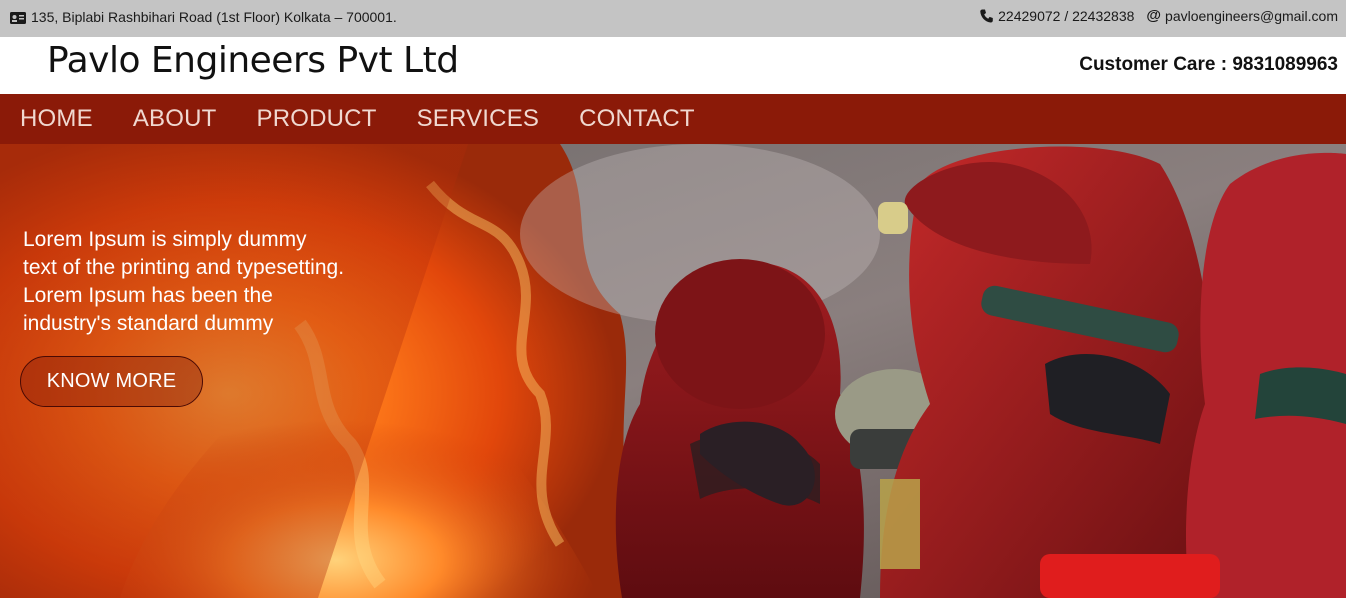  What do you see at coordinates (637, 119) in the screenshot?
I see `nav-item-contact: CONTACT` at bounding box center [637, 119].